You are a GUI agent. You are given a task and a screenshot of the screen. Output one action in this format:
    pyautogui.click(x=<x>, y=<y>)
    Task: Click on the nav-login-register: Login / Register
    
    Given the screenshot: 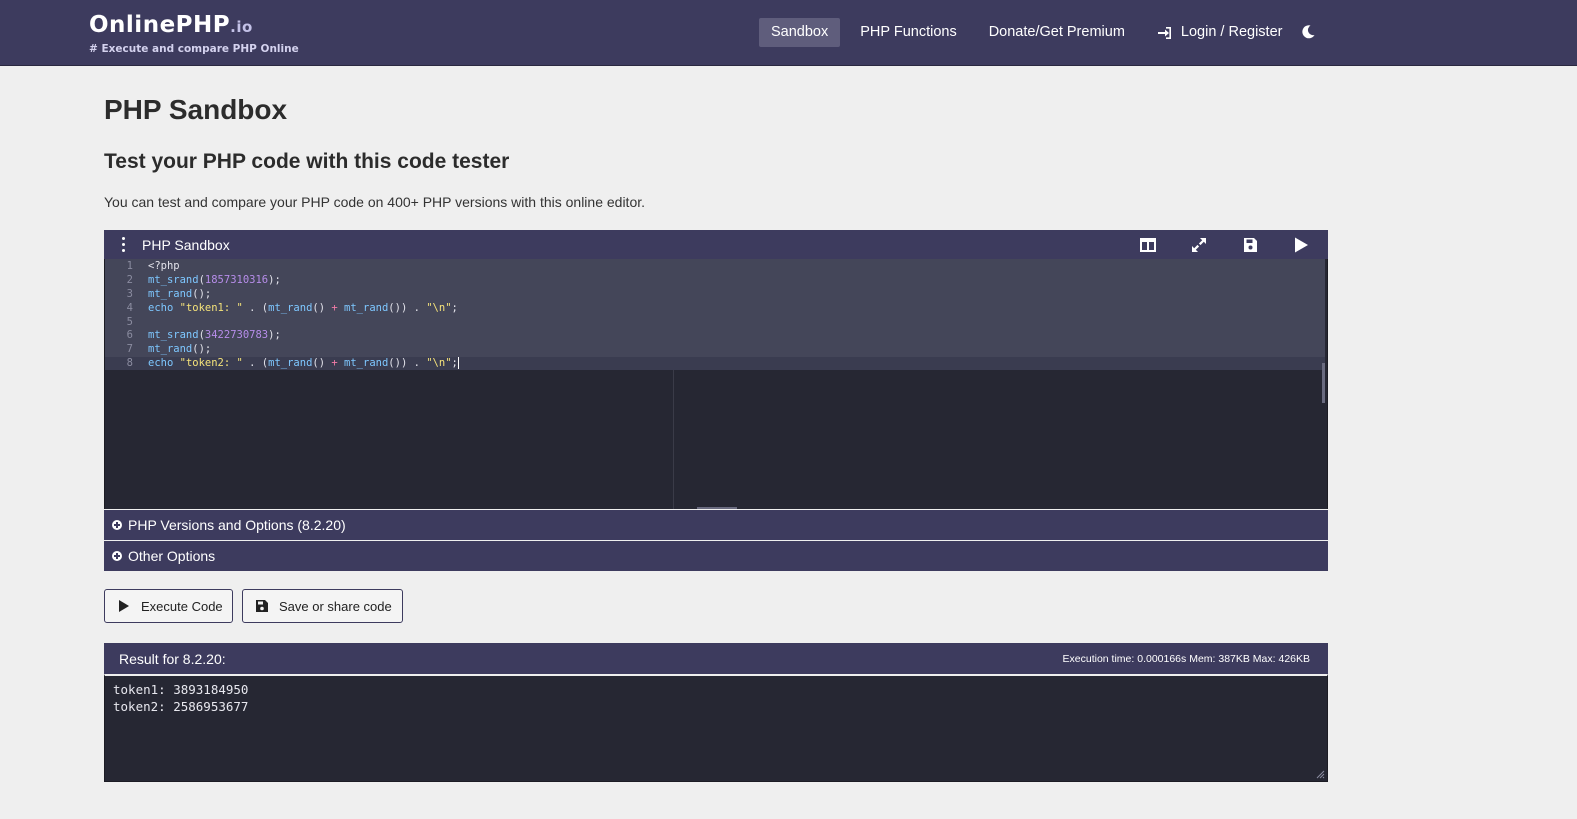 What is the action you would take?
    pyautogui.click(x=1220, y=32)
    